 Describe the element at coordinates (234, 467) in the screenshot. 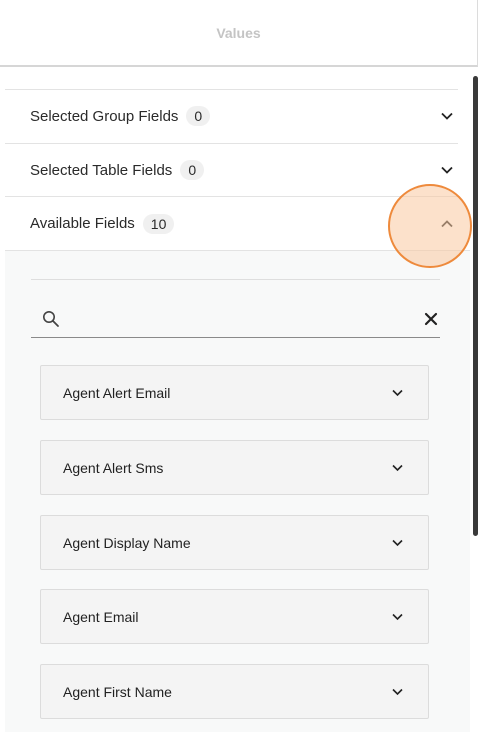

I see `field-item-agent-alert-sms: Agent Alert Sms` at that location.